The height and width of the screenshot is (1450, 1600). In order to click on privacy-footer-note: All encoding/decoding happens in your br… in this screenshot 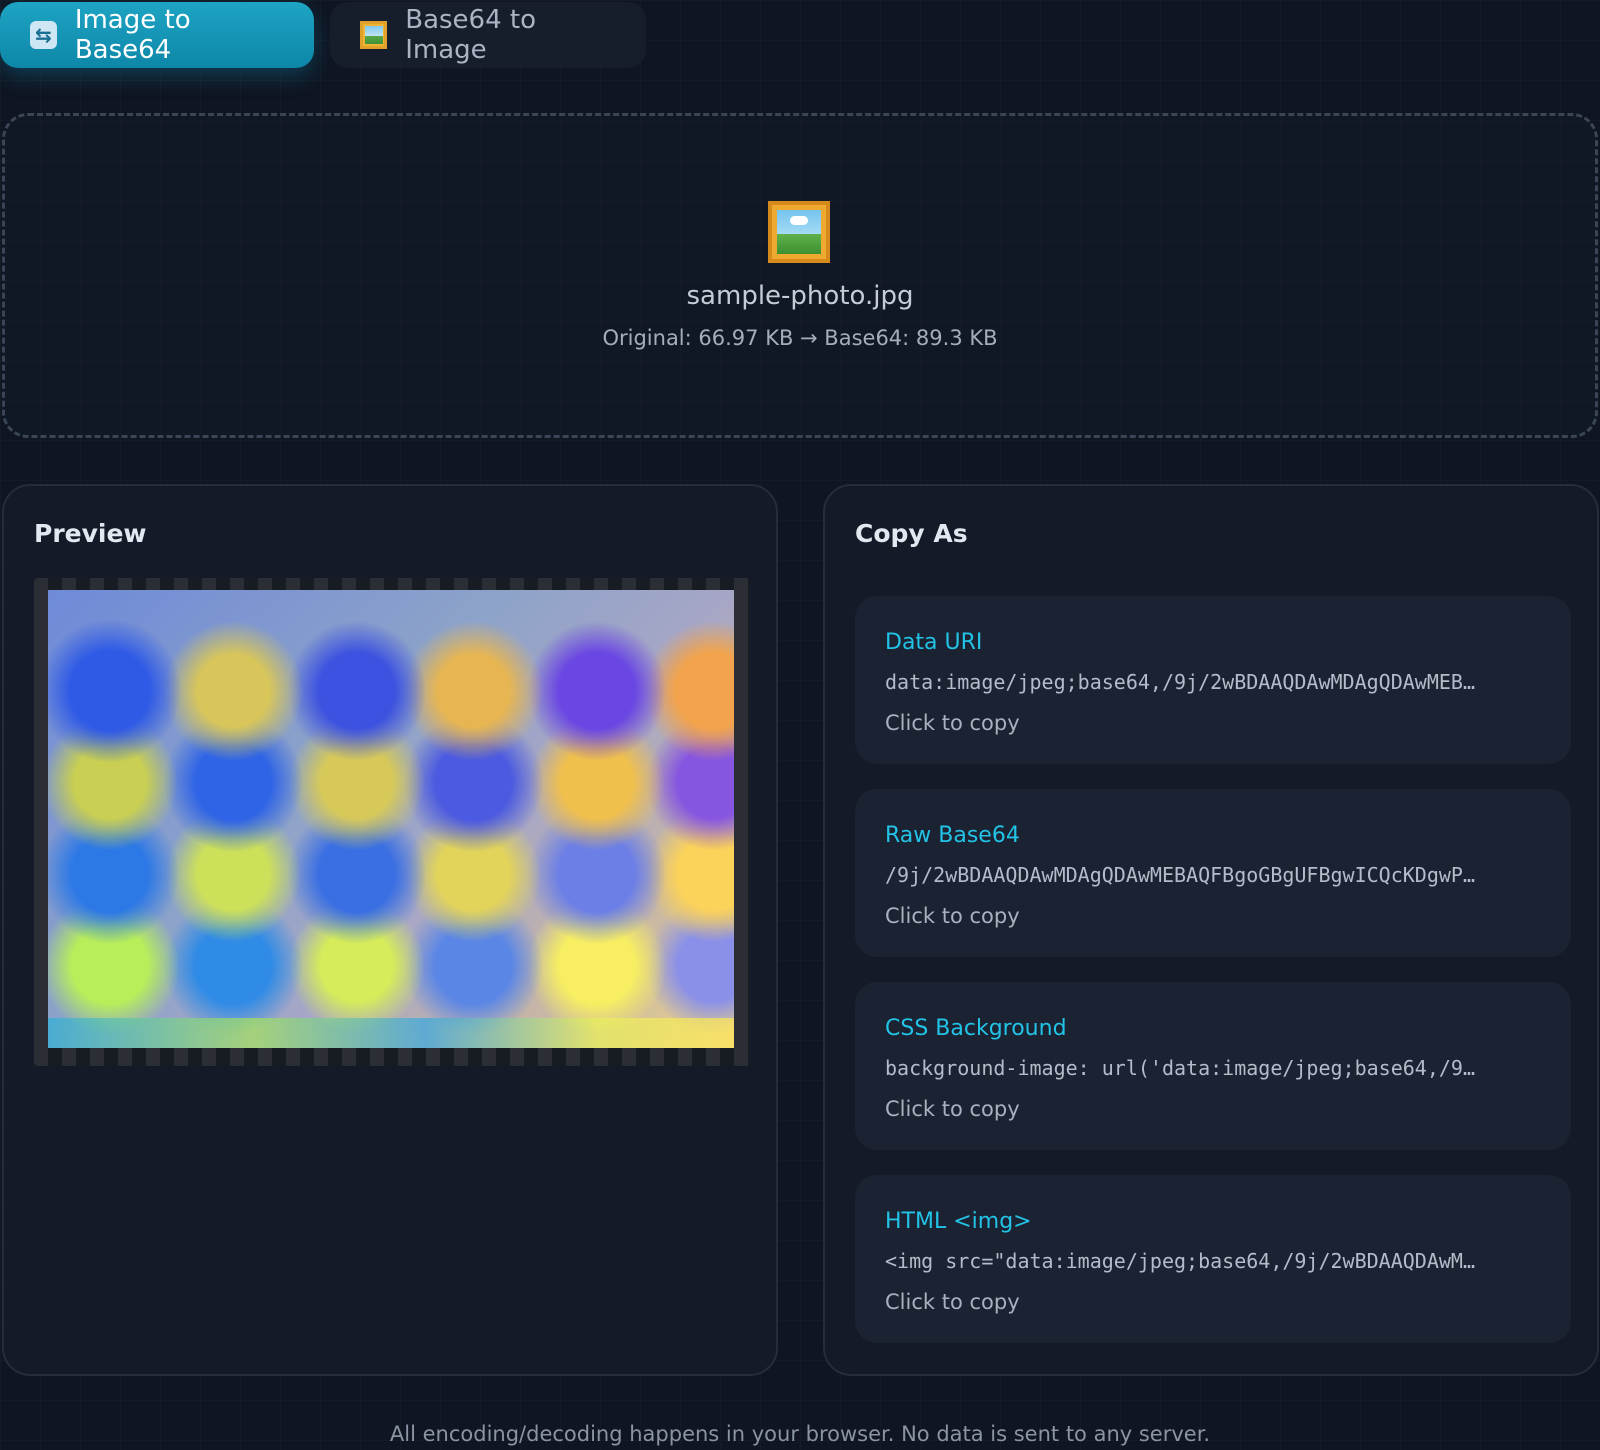, I will do `click(800, 1434)`.